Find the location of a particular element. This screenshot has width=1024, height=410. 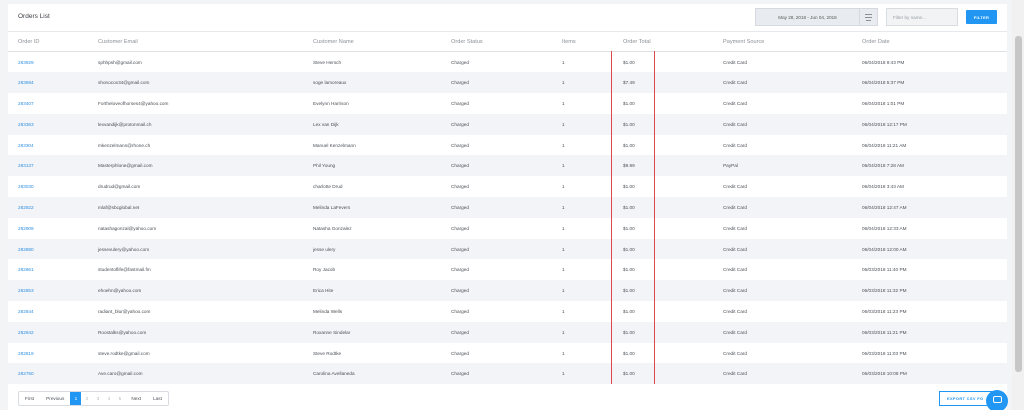

cell-customer-name: Evelynn Harrison is located at coordinates (372, 103).